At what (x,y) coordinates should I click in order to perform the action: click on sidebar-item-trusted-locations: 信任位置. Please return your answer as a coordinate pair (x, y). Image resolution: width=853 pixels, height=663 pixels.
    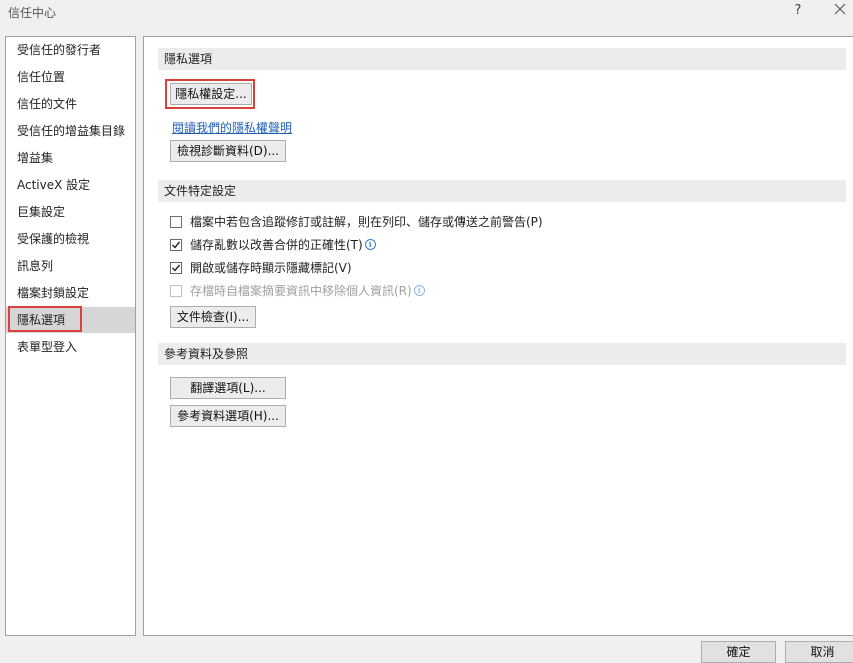
    Looking at the image, I should click on (70, 77).